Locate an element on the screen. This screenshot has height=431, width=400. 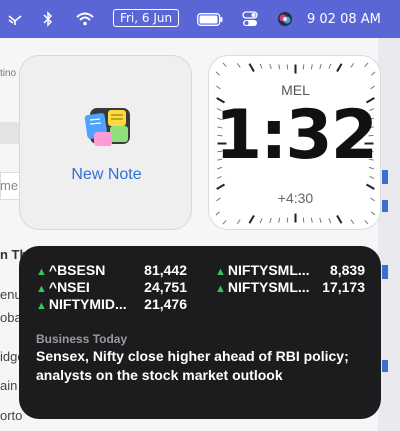
stock-value: 21,476 is located at coordinates (165, 304).